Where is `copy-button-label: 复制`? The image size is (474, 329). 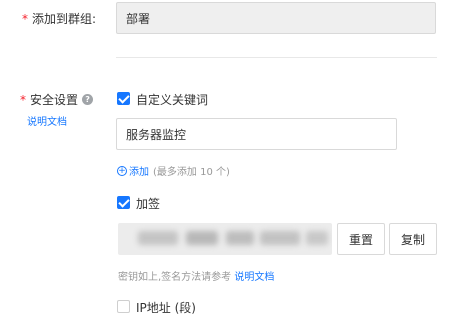
copy-button-label: 复制 is located at coordinates (412, 239).